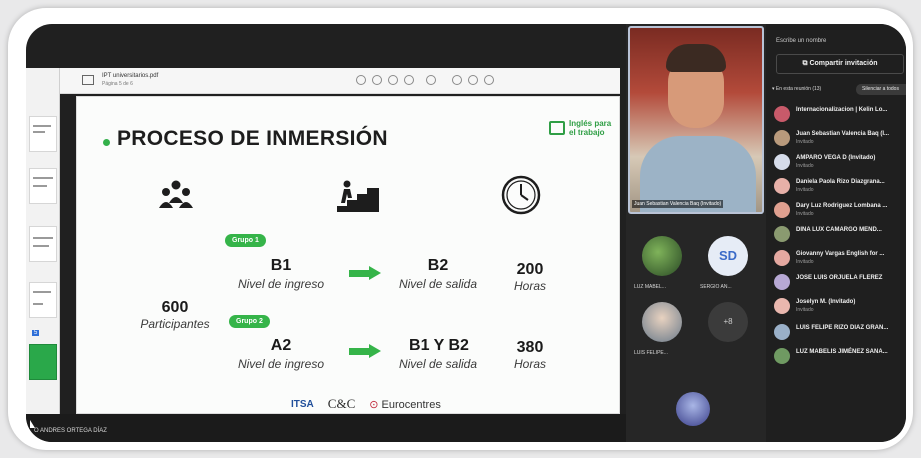 Image resolution: width=921 pixels, height=458 pixels. Describe the element at coordinates (840, 163) in the screenshot. I see `participant-row: AMPARO VEGA D (Invitado) Invitado` at that location.